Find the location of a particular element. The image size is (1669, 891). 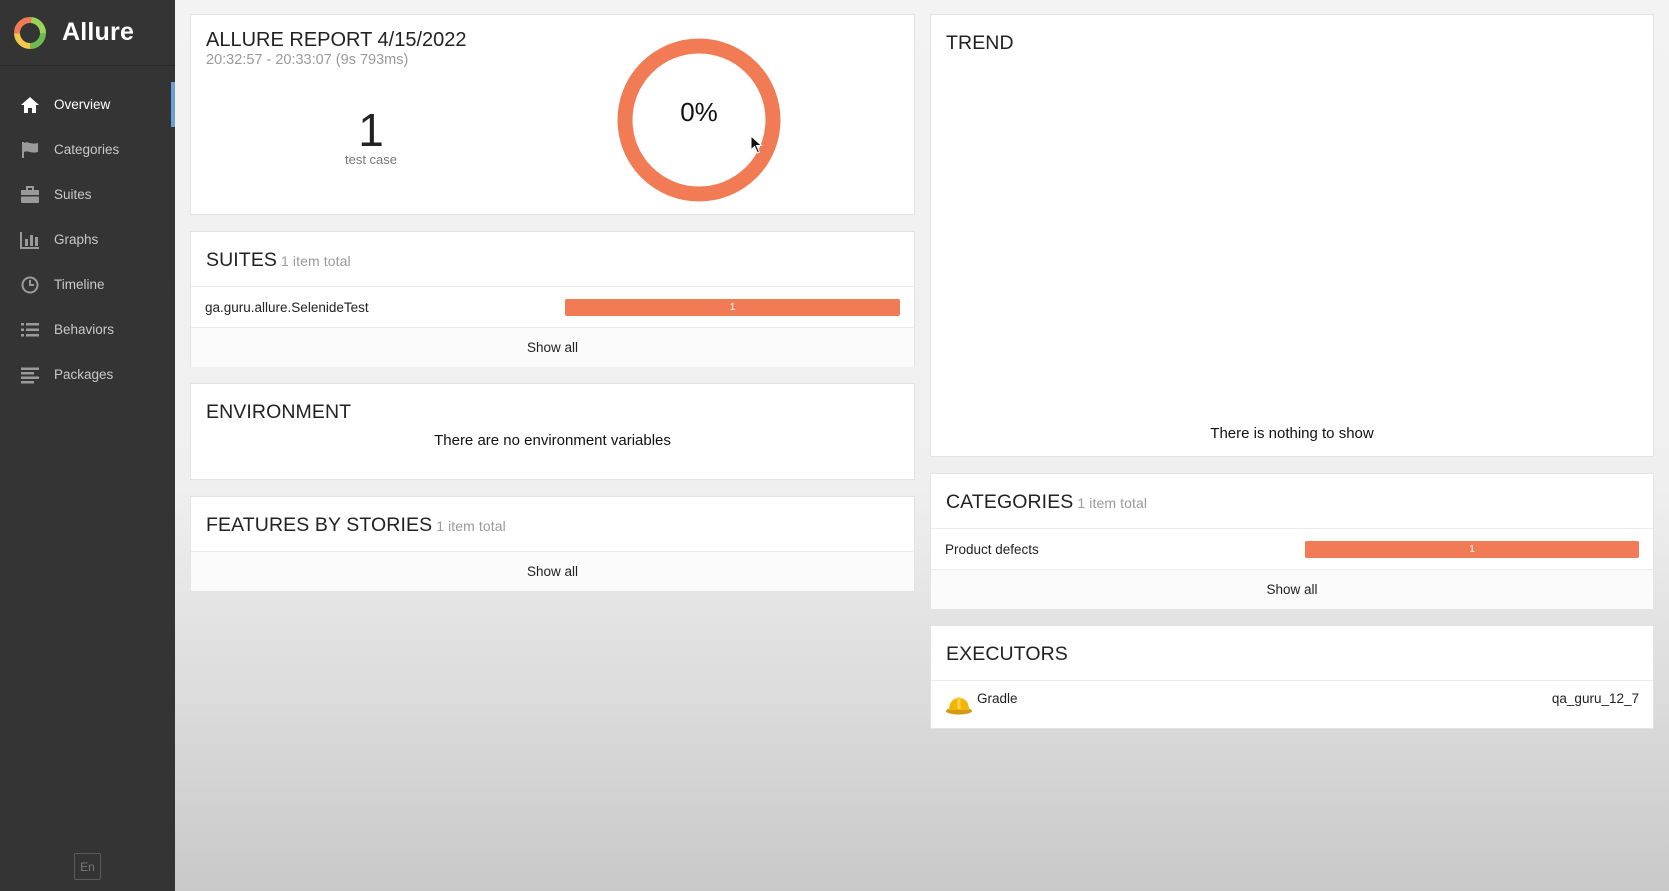

sidebar-item-behaviors: Behaviors is located at coordinates (87, 329).